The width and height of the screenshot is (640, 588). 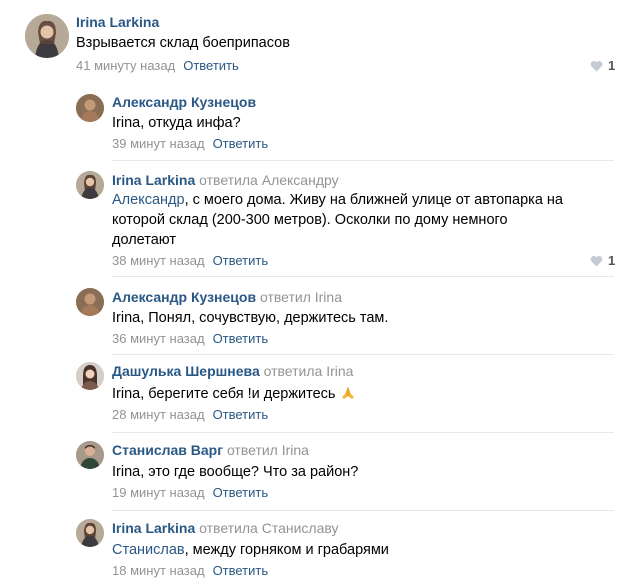 I want to click on comment-meta: 19 минут назад Ответить, so click(x=190, y=492).